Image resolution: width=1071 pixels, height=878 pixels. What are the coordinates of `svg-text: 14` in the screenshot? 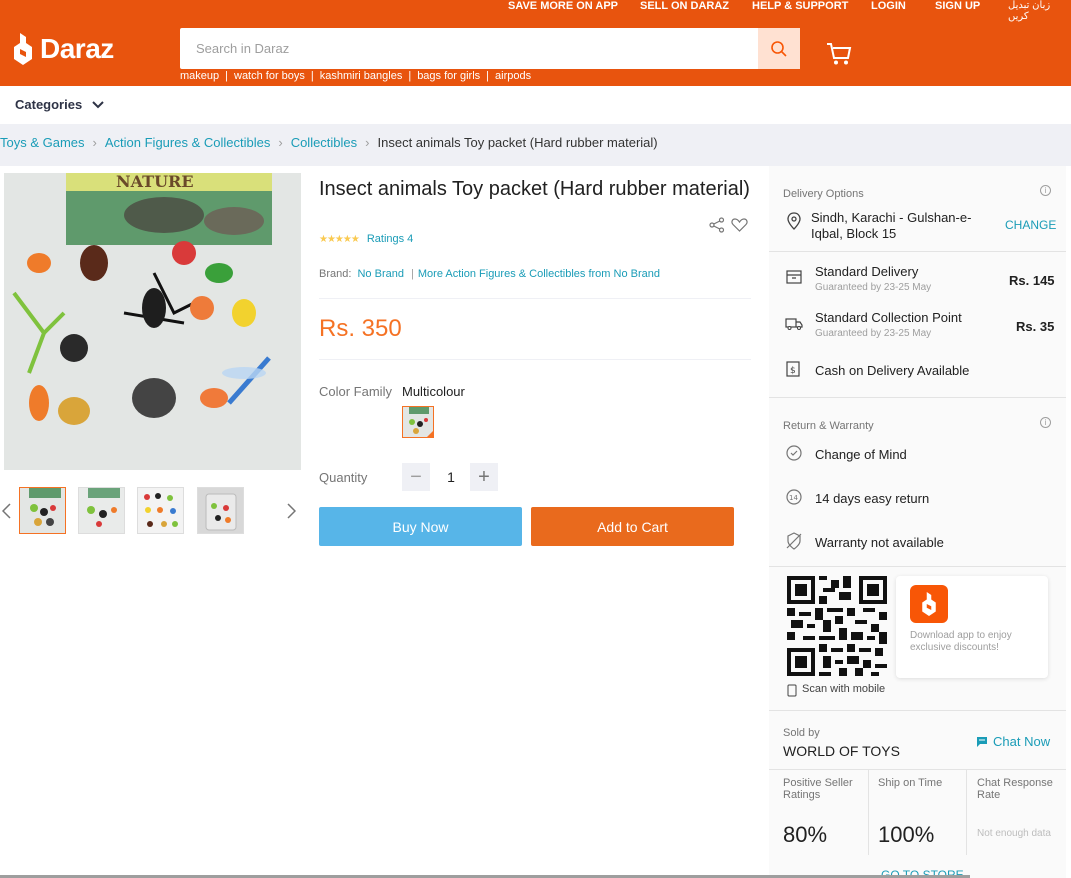 It's located at (793, 498).